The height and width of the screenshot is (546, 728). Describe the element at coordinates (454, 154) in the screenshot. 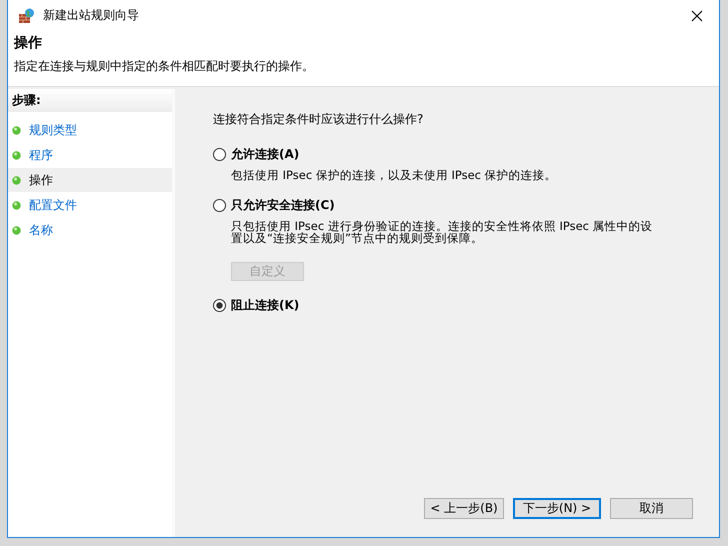

I see `radio-option: 允许连接(A)` at that location.